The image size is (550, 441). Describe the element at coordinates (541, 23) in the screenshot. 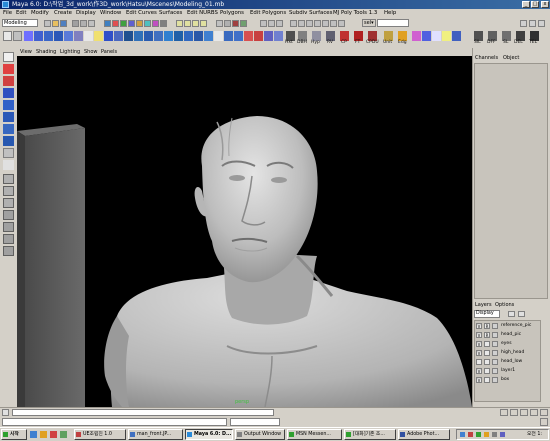

I see `show-channel-box-icon` at that location.